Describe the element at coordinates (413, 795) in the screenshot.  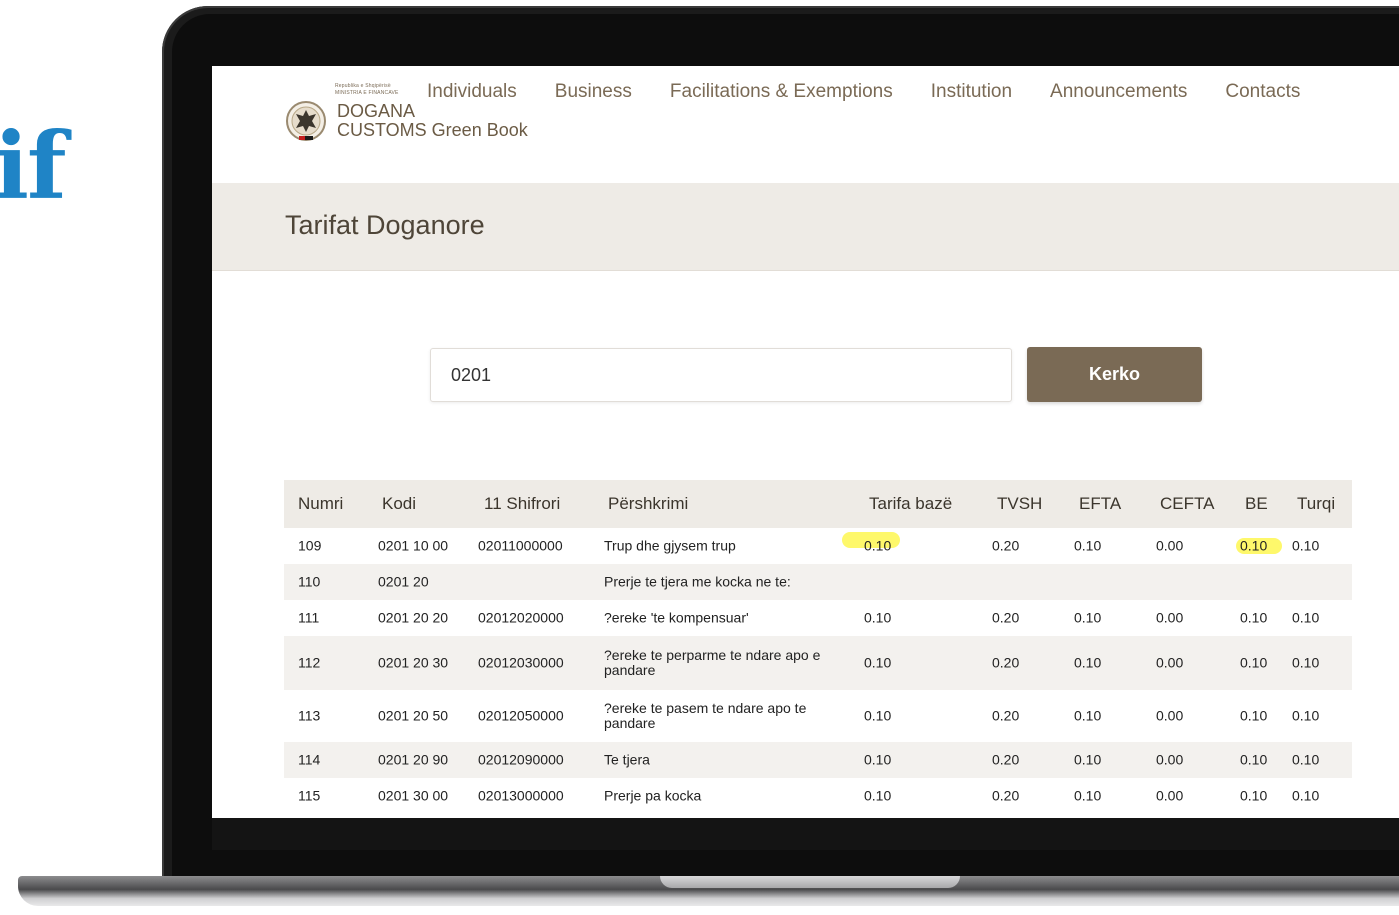
I see `cell-kodi: 0201 30 00` at that location.